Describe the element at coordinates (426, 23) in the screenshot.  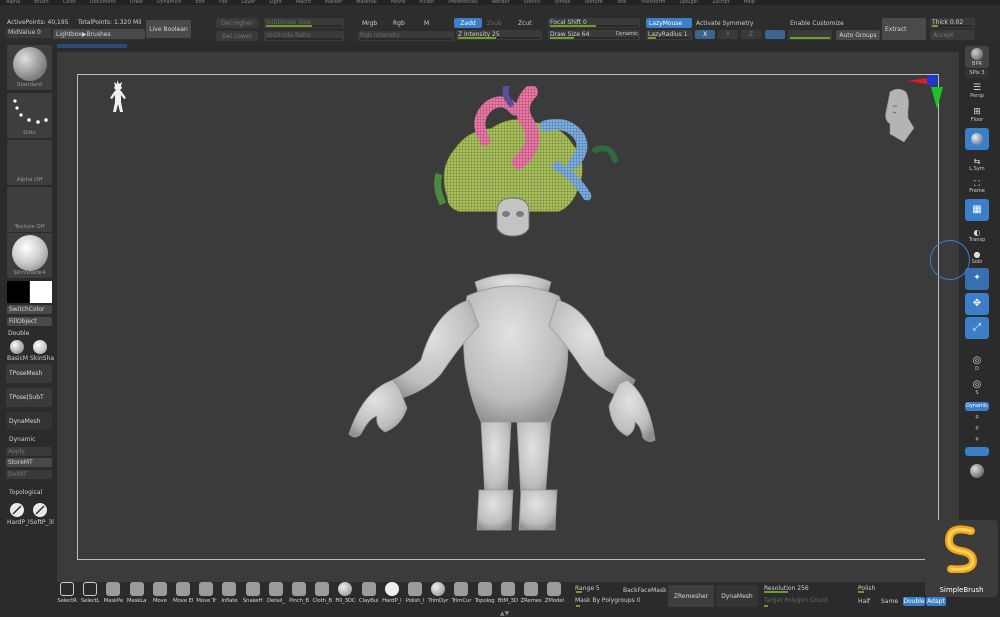
I see `m-button: M` at that location.